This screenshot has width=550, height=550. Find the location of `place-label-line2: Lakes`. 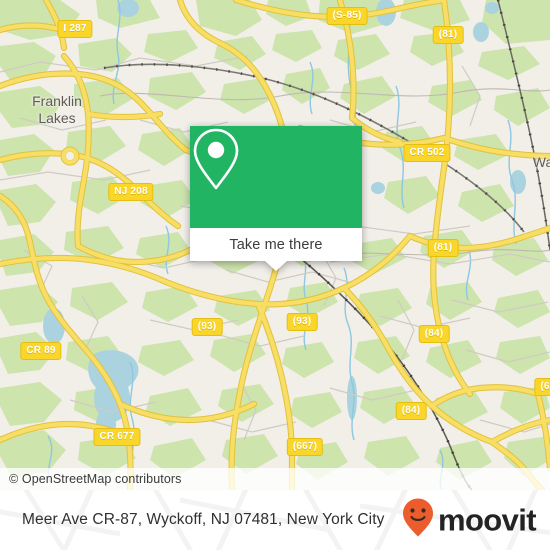

place-label-line2: Lakes is located at coordinates (57, 118).